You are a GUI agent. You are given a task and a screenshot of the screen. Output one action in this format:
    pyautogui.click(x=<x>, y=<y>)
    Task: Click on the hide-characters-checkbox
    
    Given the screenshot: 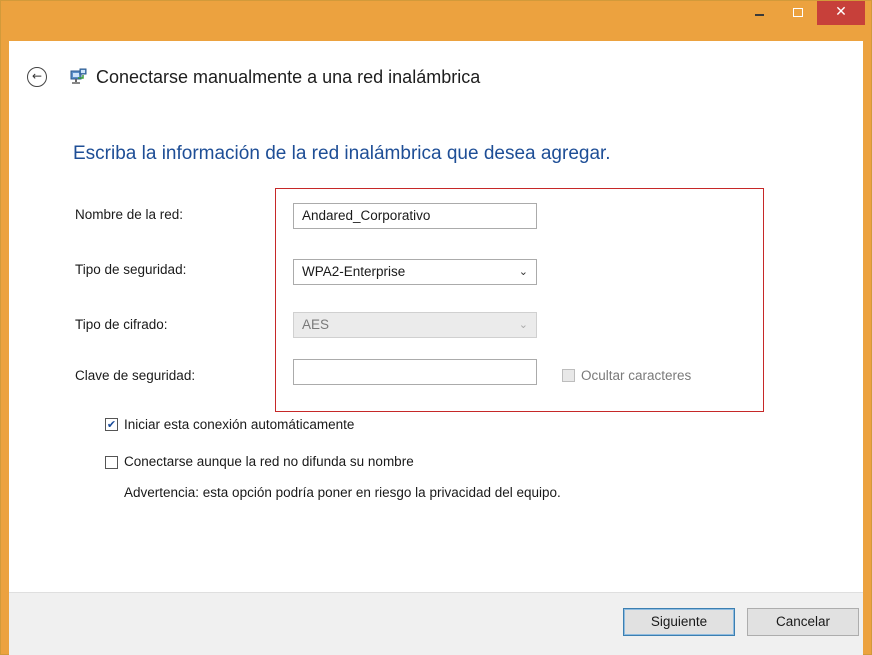 What is the action you would take?
    pyautogui.click(x=568, y=375)
    